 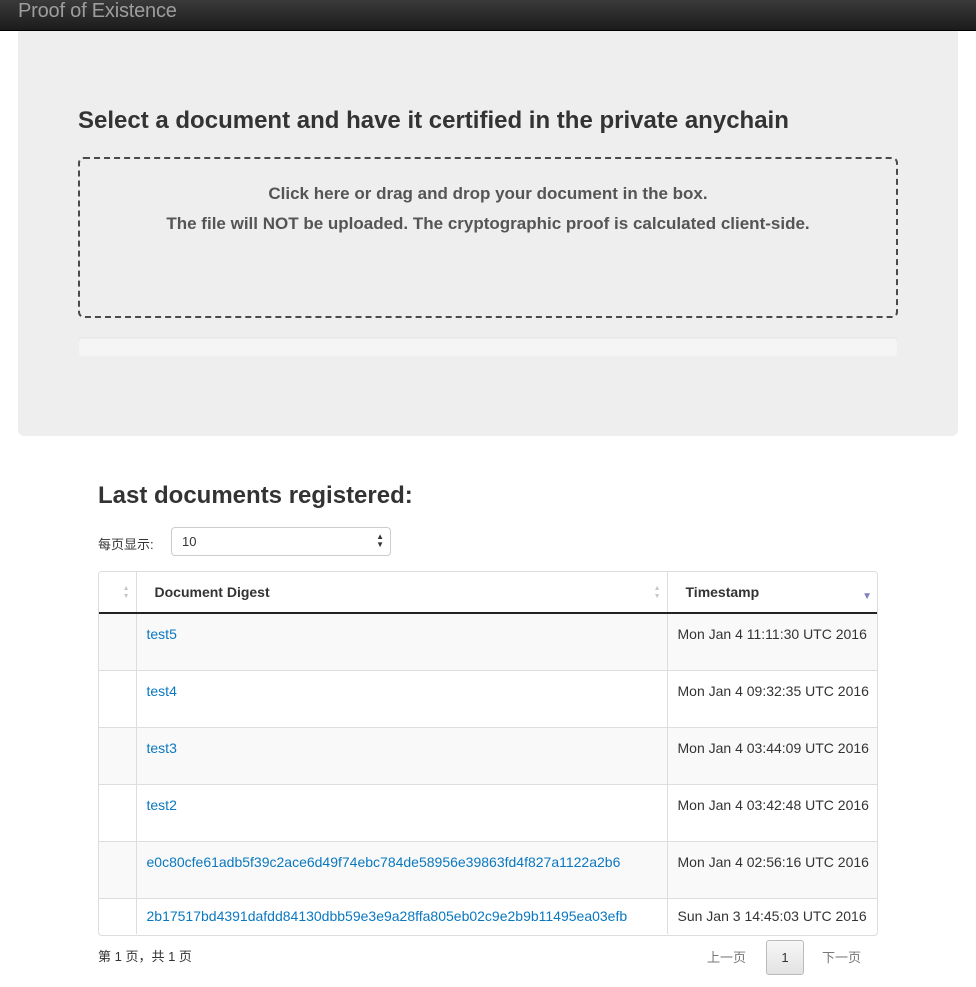 What do you see at coordinates (97, 11) in the screenshot?
I see `brand-link: Proof of Existence` at bounding box center [97, 11].